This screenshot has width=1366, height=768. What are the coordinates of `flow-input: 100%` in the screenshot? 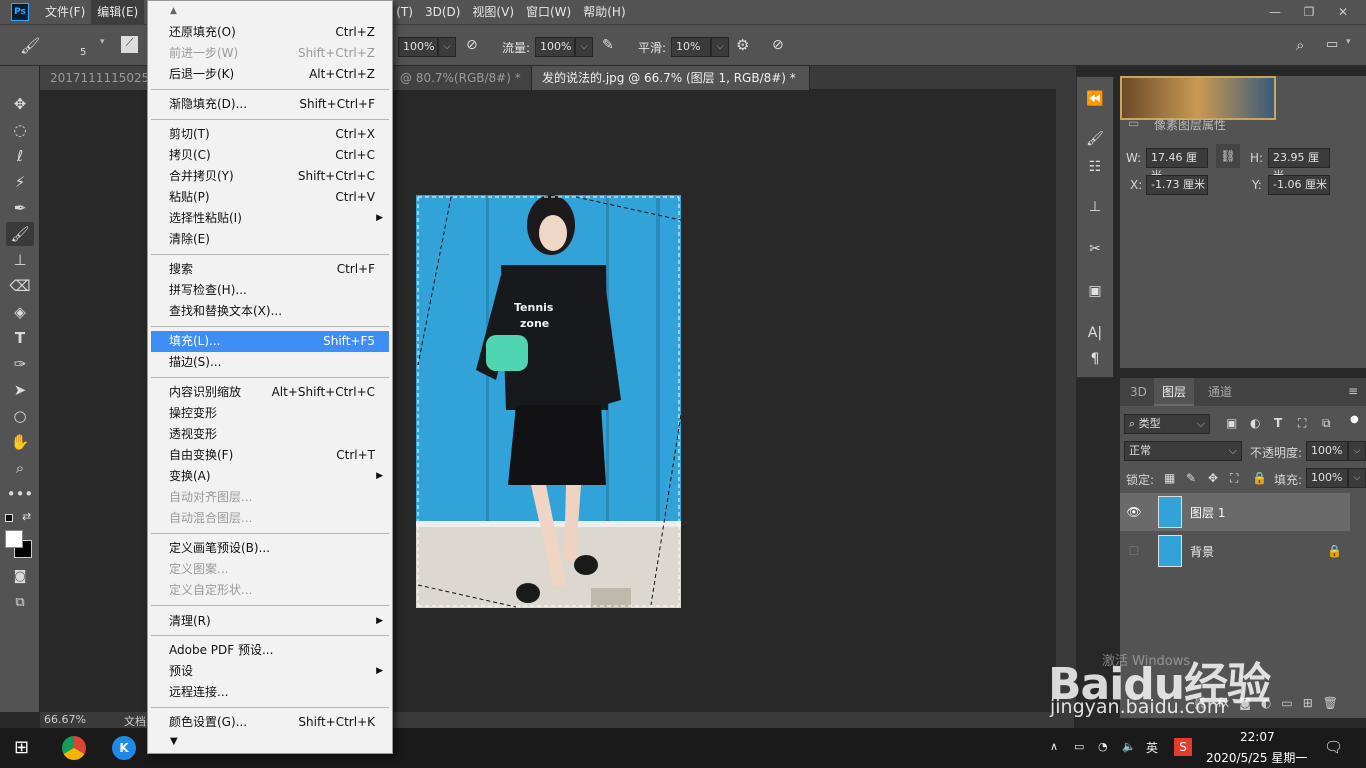 It's located at (555, 47).